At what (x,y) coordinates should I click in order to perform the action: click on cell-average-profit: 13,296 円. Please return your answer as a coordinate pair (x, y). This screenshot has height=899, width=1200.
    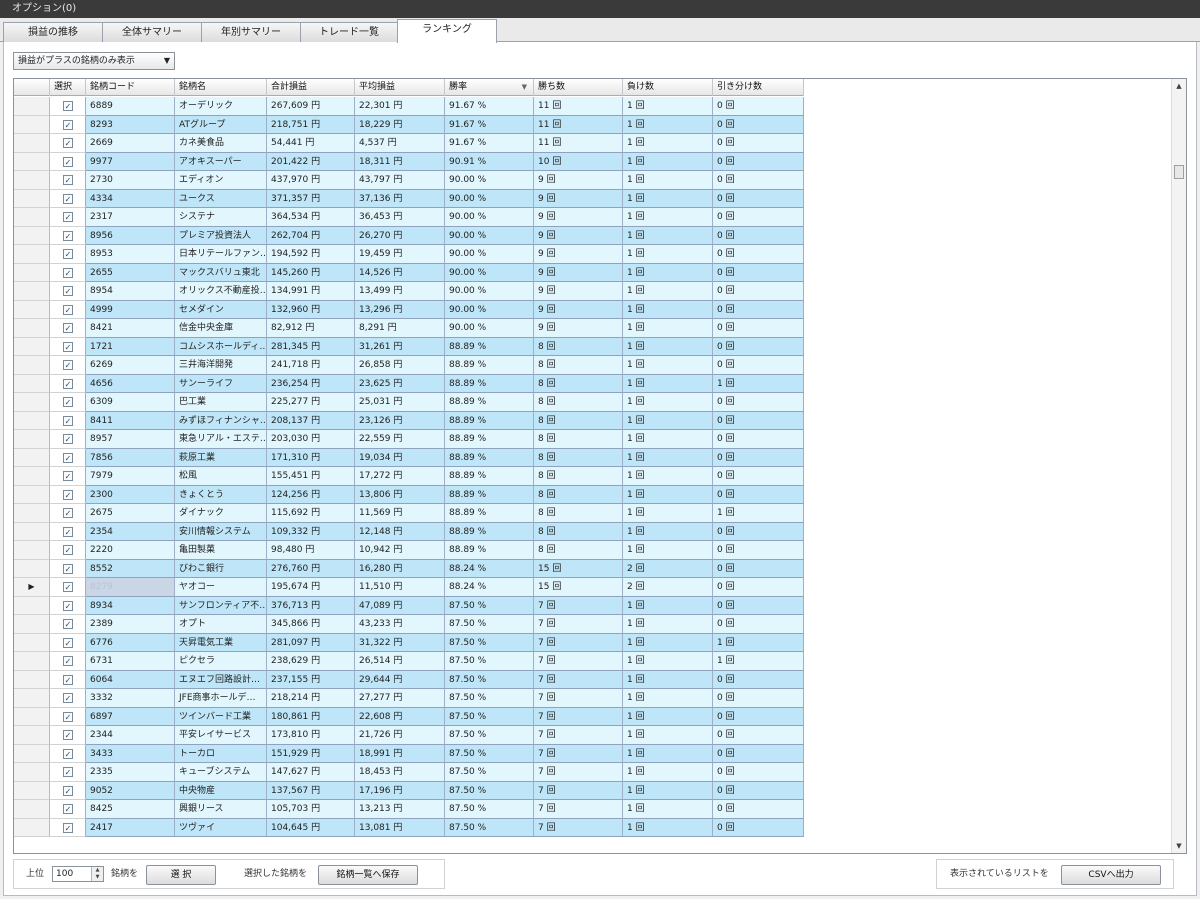
    Looking at the image, I should click on (400, 309).